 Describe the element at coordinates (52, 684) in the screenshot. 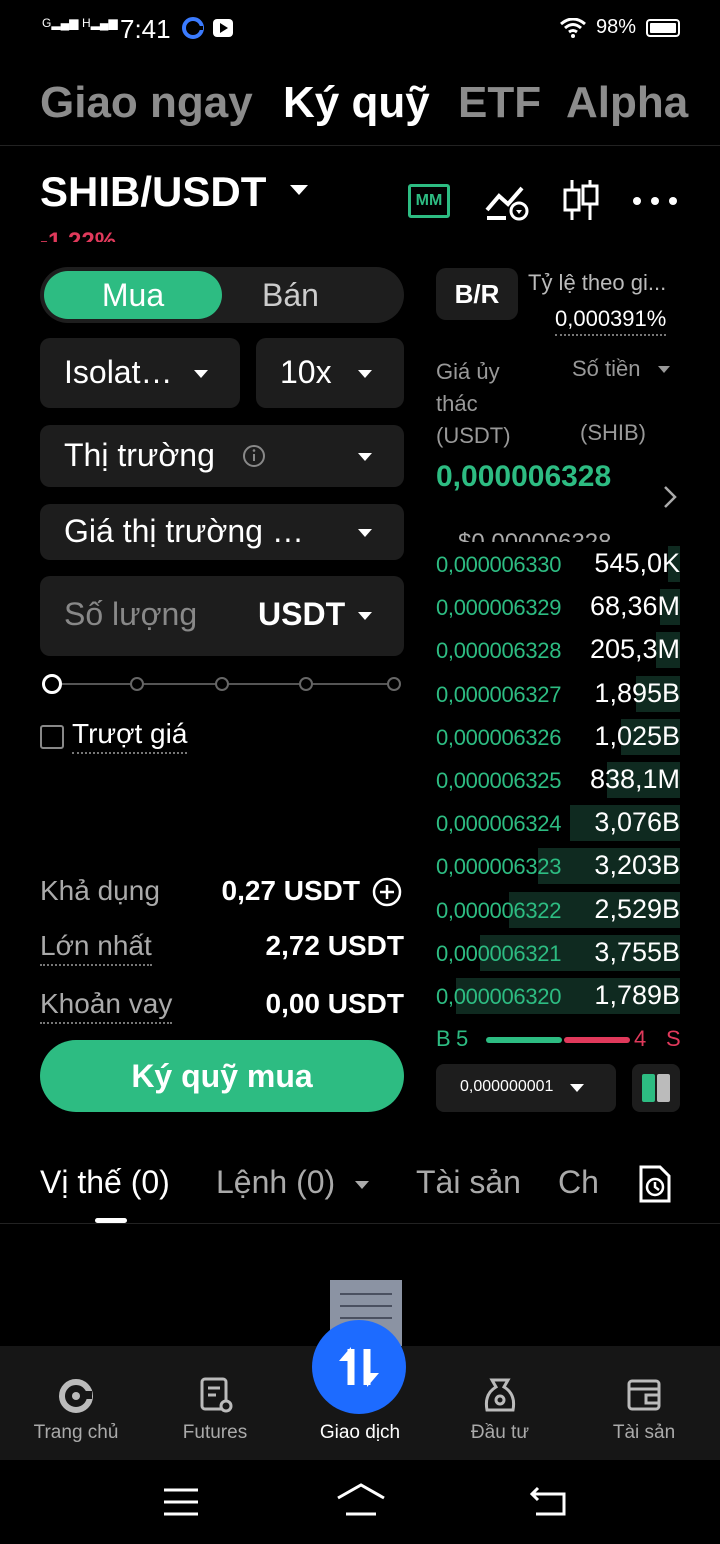

I see `slider-handle` at that location.